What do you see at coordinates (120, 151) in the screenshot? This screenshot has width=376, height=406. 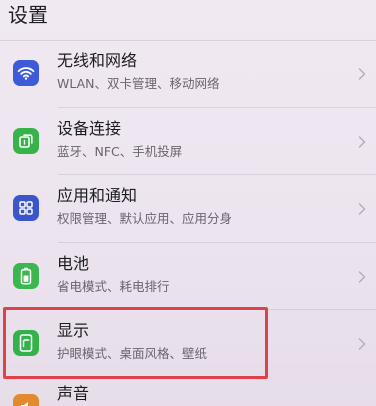 I see `settings-item-sublabel: 蓝牙、NFC、手机投屏` at bounding box center [120, 151].